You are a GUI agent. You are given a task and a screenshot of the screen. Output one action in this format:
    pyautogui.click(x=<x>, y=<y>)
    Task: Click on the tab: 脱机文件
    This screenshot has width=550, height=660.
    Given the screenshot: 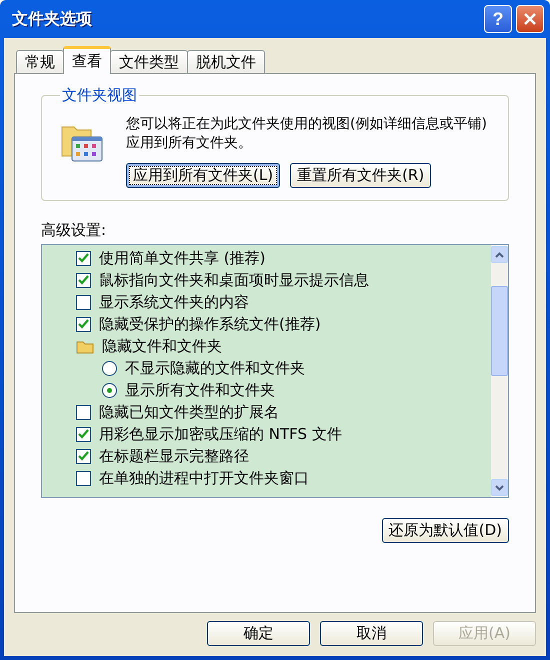 What is the action you would take?
    pyautogui.click(x=226, y=62)
    